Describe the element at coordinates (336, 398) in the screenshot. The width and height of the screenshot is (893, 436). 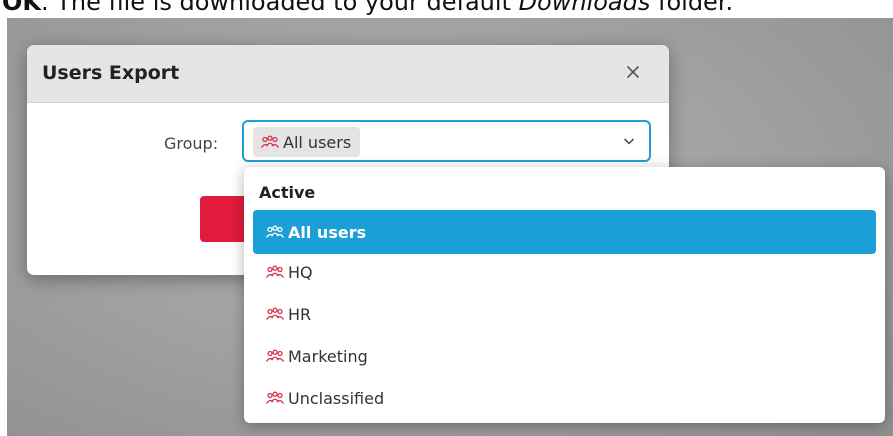
I see `dropdown-option-label: Unclassified` at that location.